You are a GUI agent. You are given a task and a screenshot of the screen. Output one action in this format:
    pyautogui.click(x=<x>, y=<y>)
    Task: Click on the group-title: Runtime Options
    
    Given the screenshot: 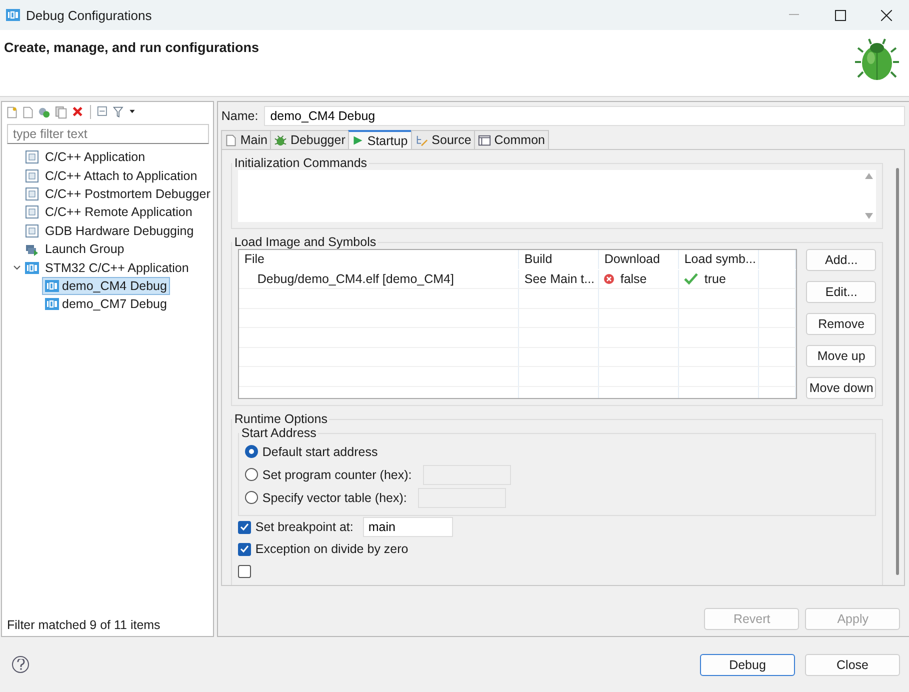 What is the action you would take?
    pyautogui.click(x=280, y=419)
    